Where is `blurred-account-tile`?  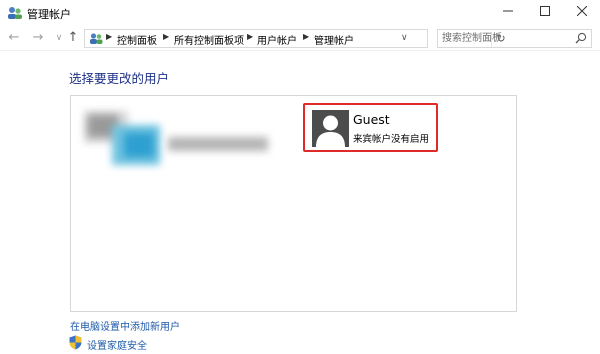
blurred-account-tile is located at coordinates (176, 137).